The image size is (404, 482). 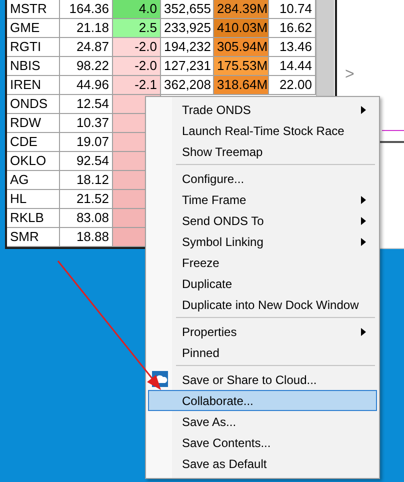 I want to click on table-cell: 352,655, so click(x=187, y=9).